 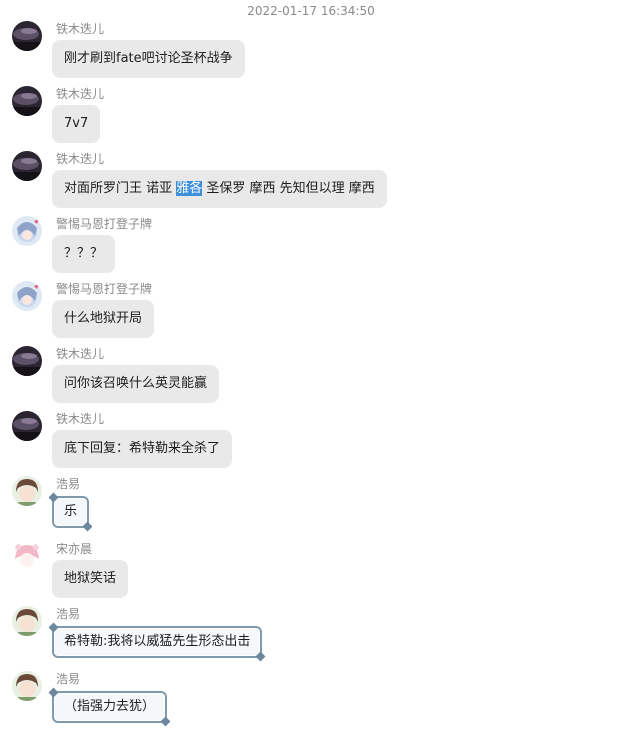 I want to click on message-item: 浩易 希特勒:我将以威猛先生形态出击, so click(x=311, y=637).